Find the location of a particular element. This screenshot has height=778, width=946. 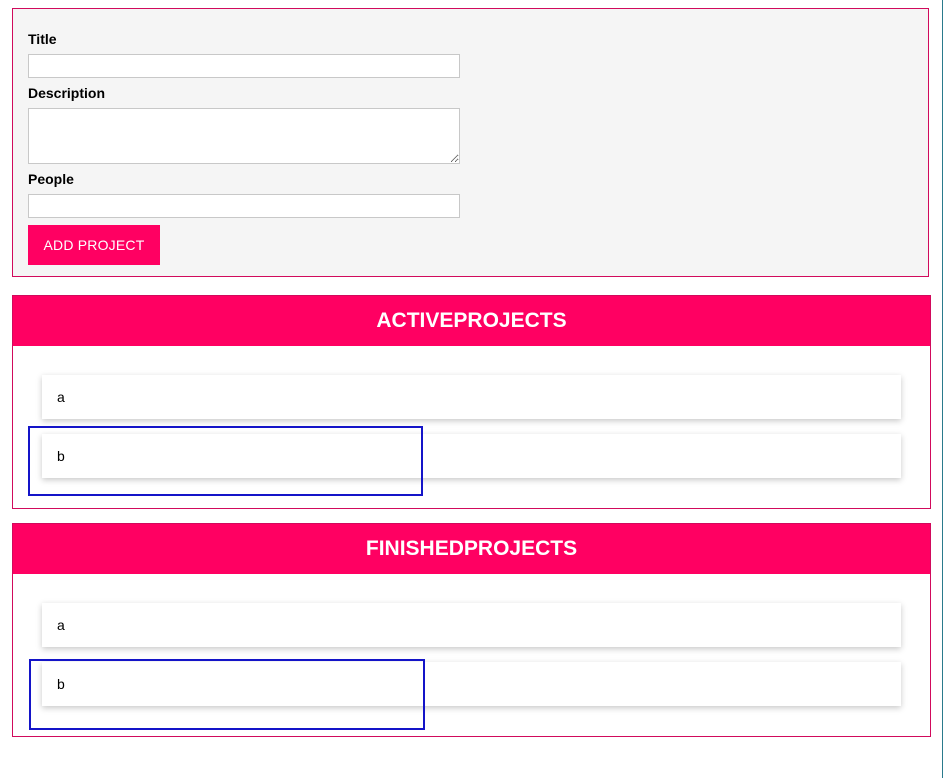

window-edge is located at coordinates (942, 389).